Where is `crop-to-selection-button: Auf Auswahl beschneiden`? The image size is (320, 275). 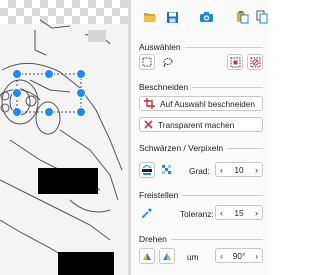 crop-to-selection-button: Auf Auswahl beschneiden is located at coordinates (201, 103).